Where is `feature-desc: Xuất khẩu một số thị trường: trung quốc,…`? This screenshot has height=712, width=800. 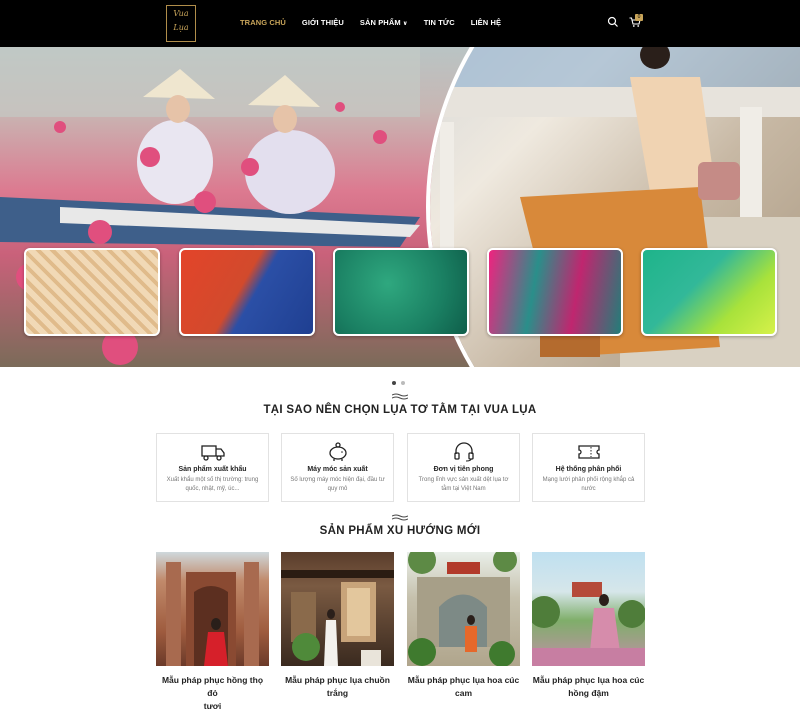 feature-desc: Xuất khẩu một số thị trường: trung quốc,… is located at coordinates (212, 485).